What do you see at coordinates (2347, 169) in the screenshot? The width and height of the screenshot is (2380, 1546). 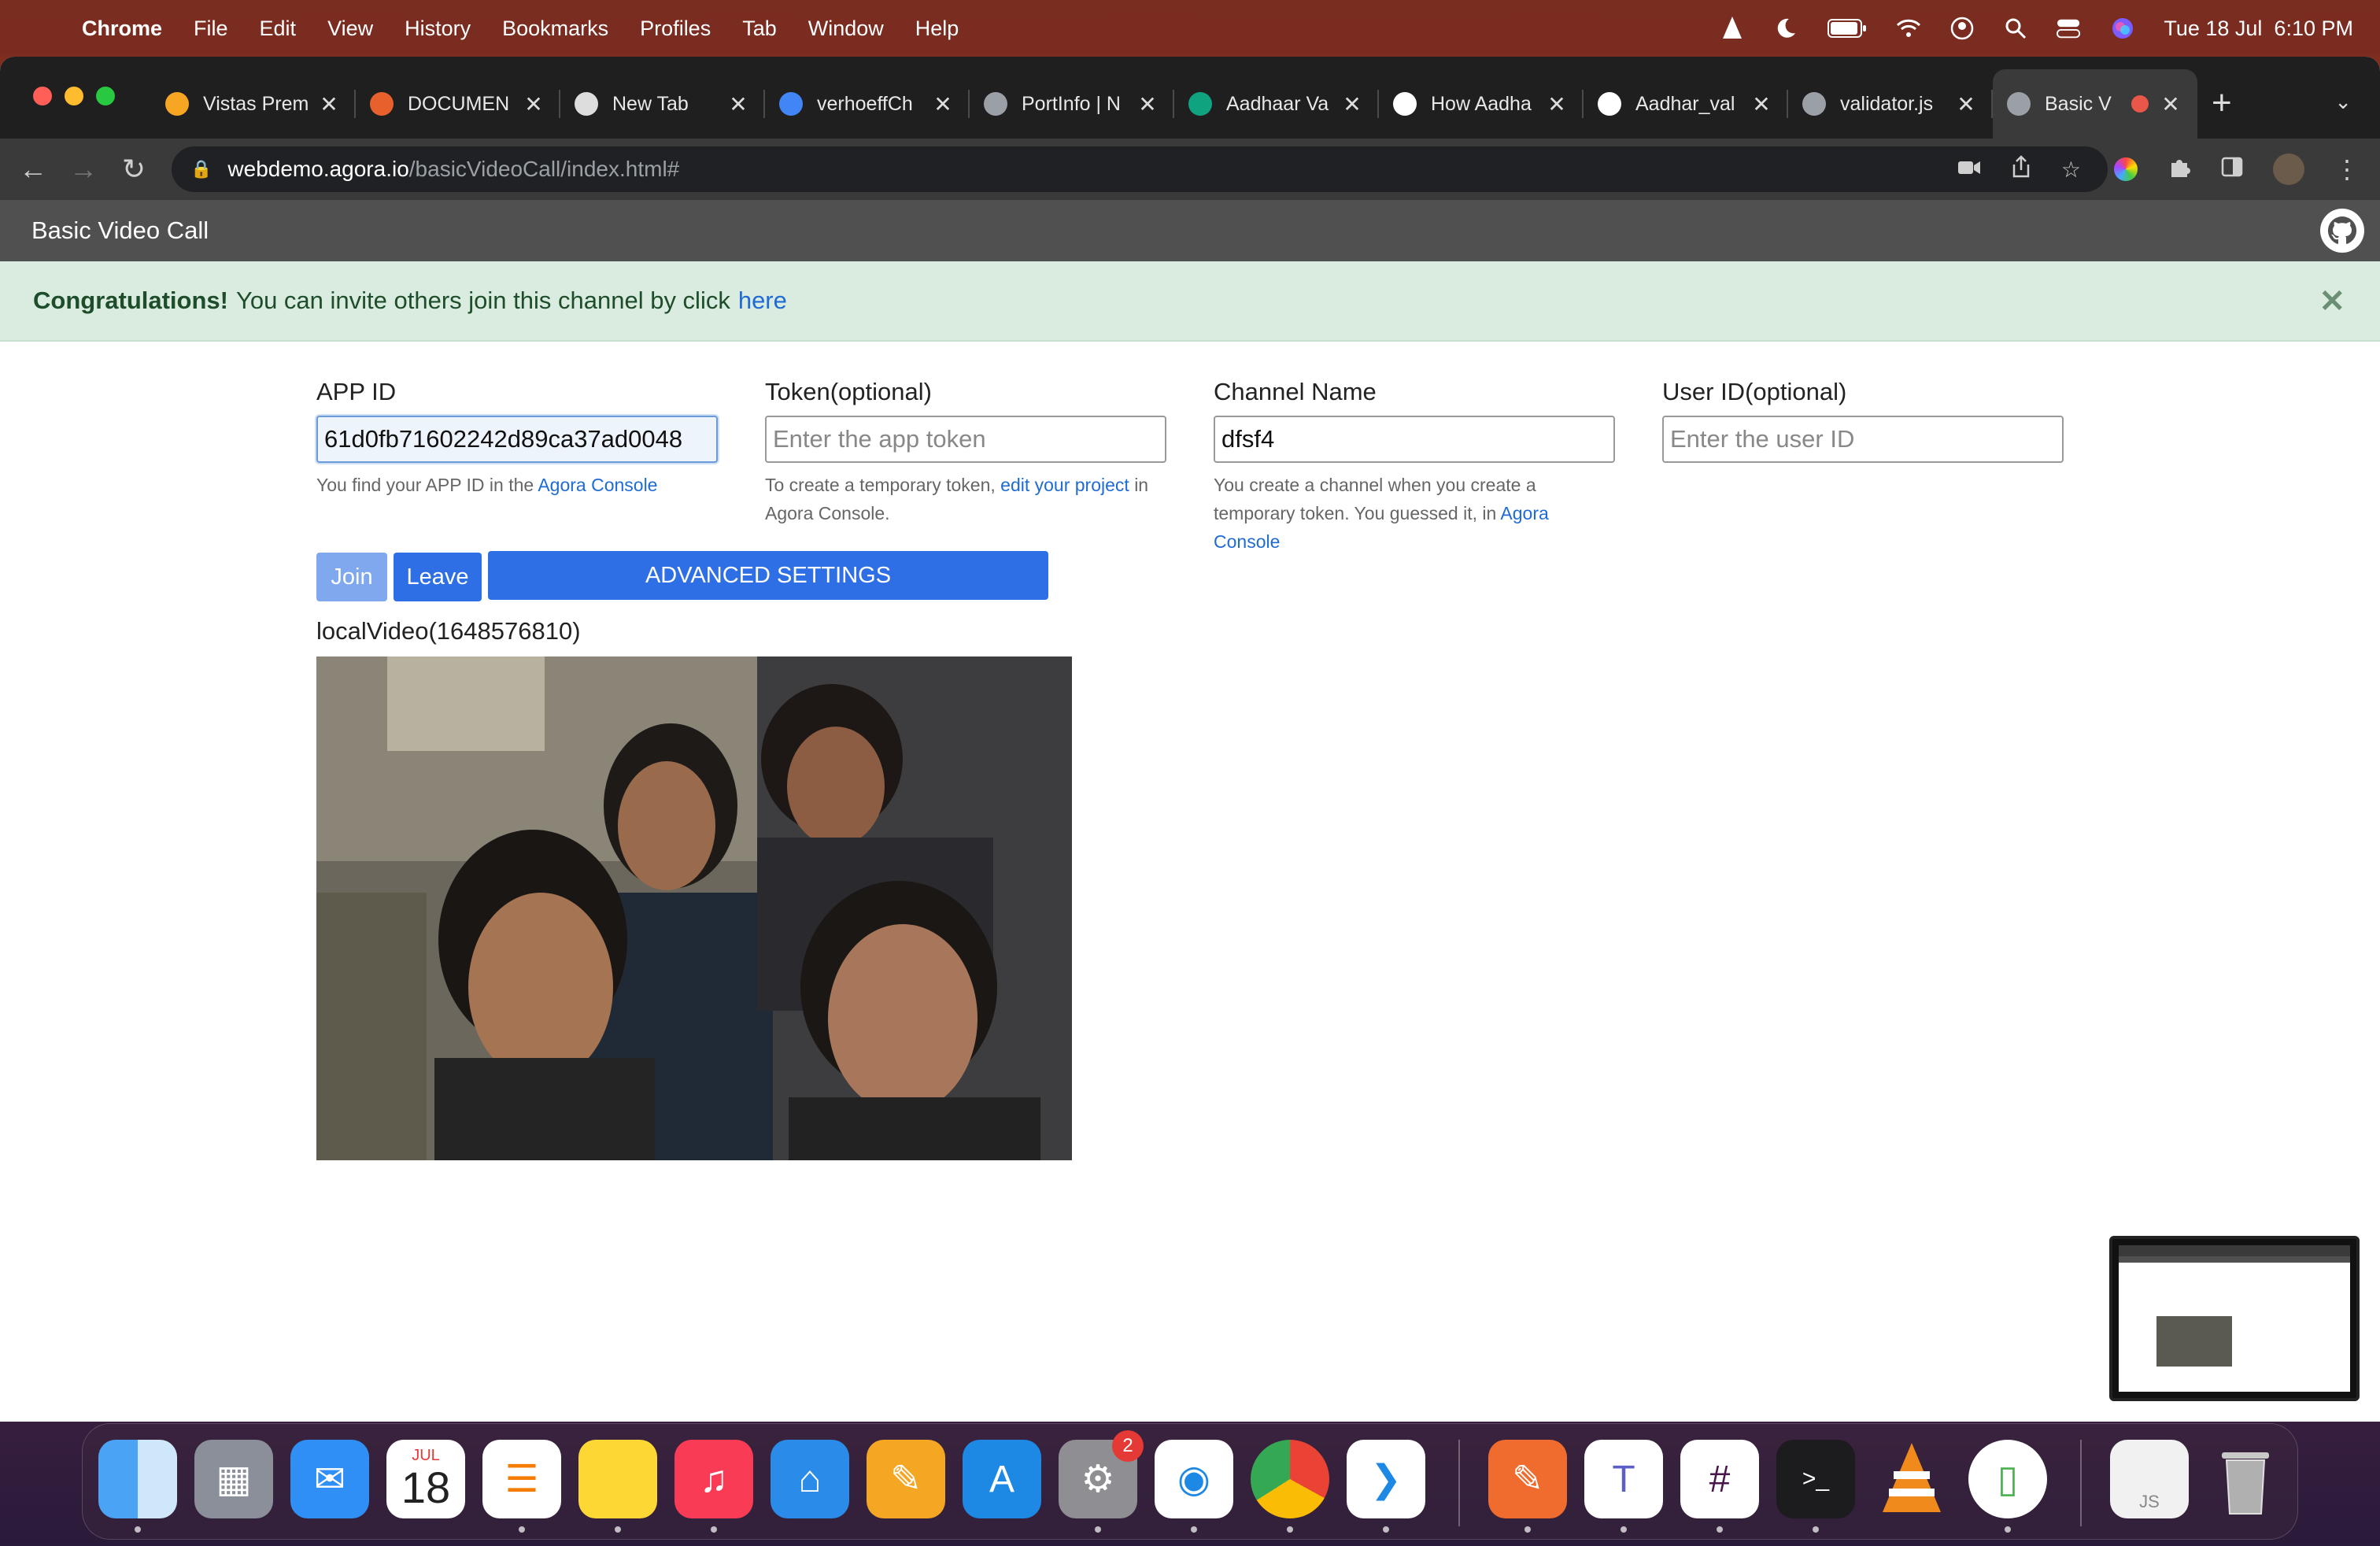 I see `chrome-menu-icon: ⋮` at bounding box center [2347, 169].